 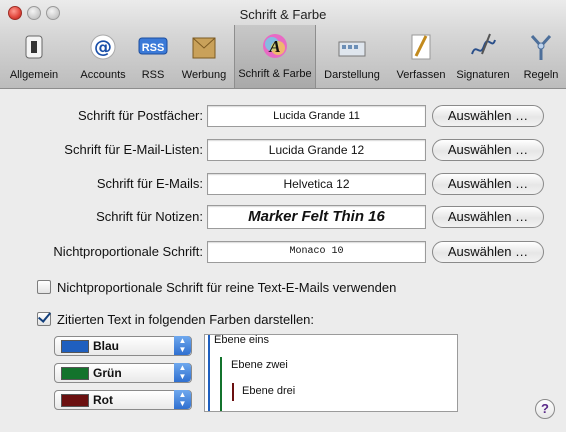 I want to click on mail-font-label: Schrift für E-Mails:, so click(x=149, y=183).